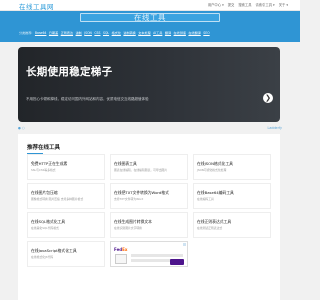 The image size is (320, 300). Describe the element at coordinates (36, 6) in the screenshot. I see `site-title: 在线工具网` at that location.